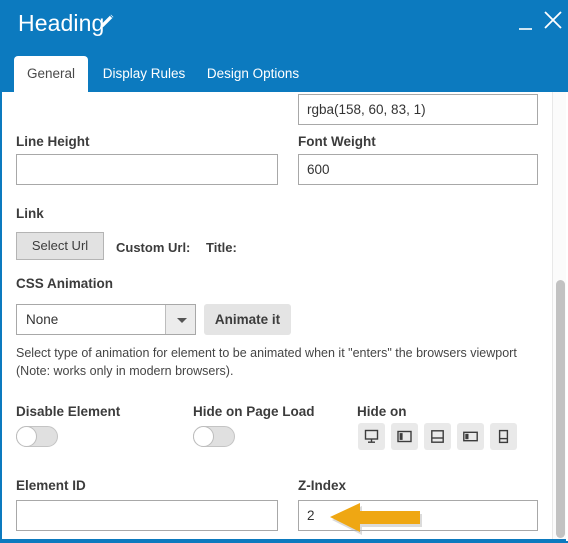  I want to click on chevron-down-icon, so click(180, 319).